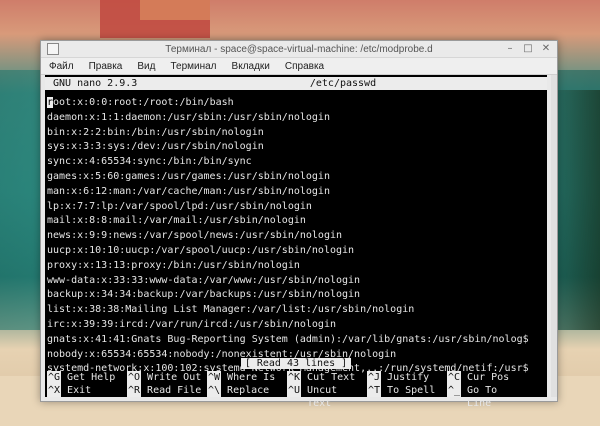 The height and width of the screenshot is (426, 600). Describe the element at coordinates (155, 147) in the screenshot. I see `file-line: sys:x:3:3:sys:/dev:/usr/sbin/nologin` at that location.